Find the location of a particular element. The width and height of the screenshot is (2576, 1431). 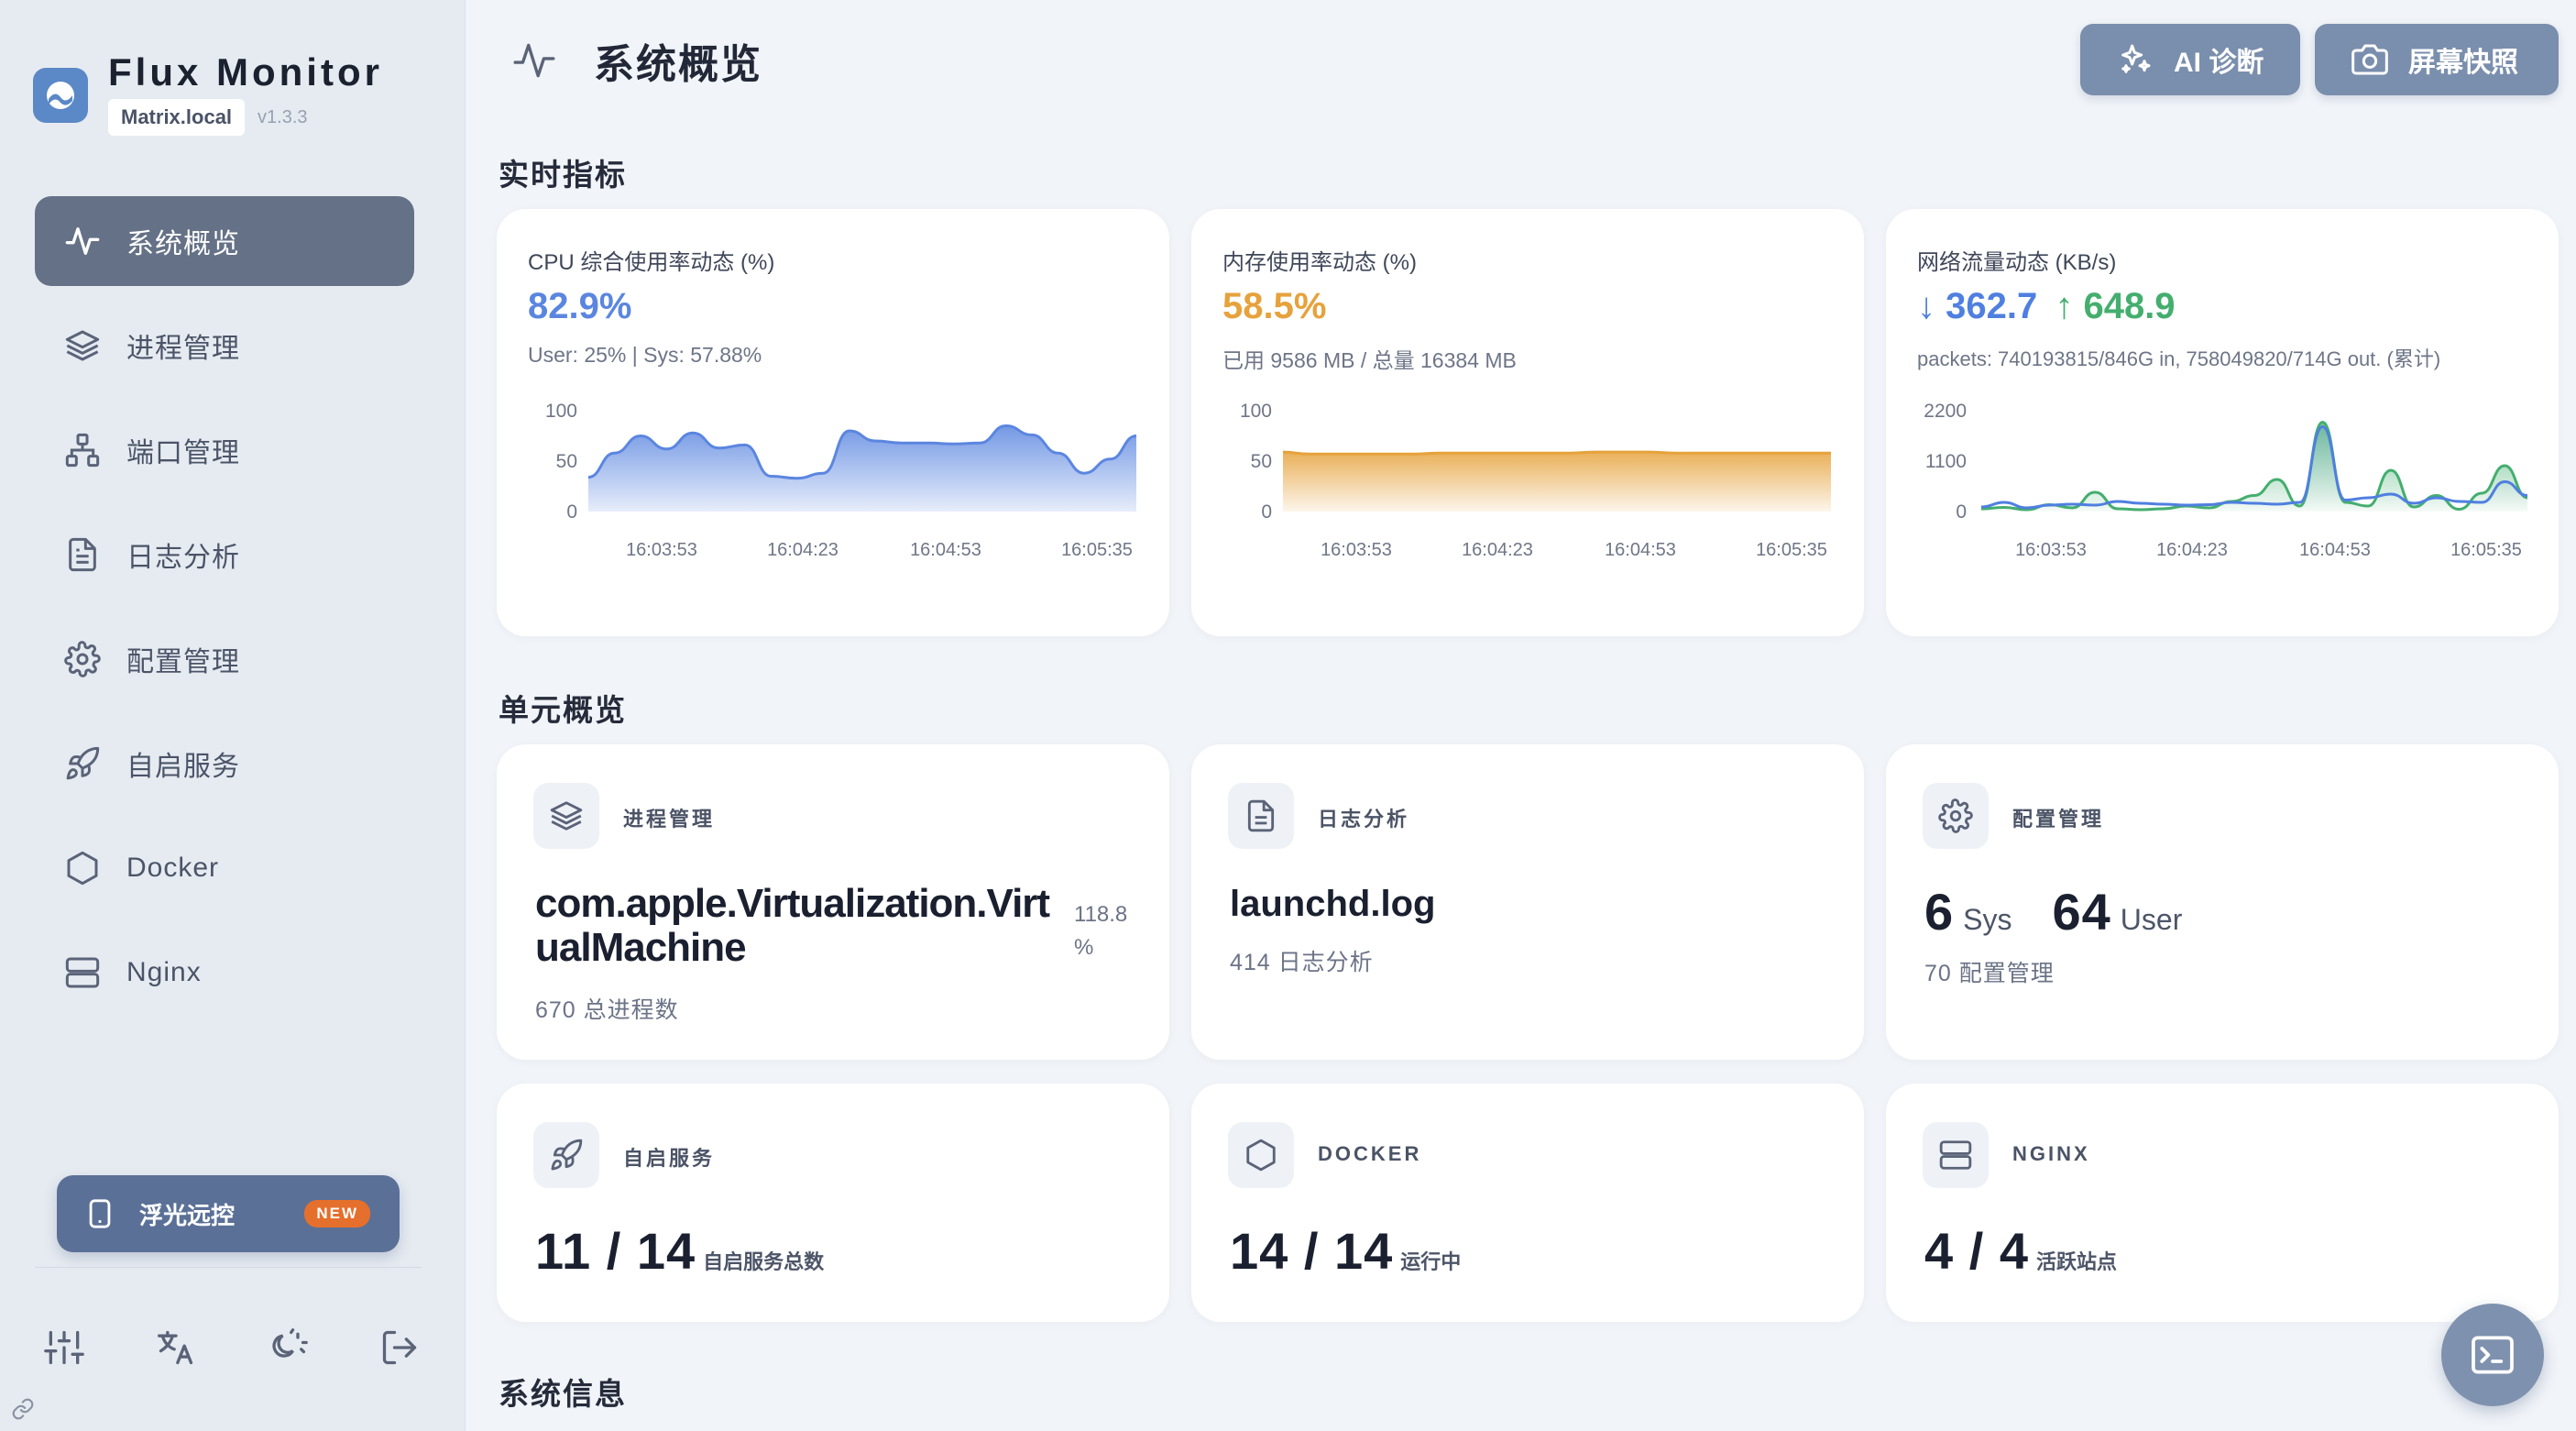

remote-control-button: 浮光远控 NEW is located at coordinates (228, 1213).